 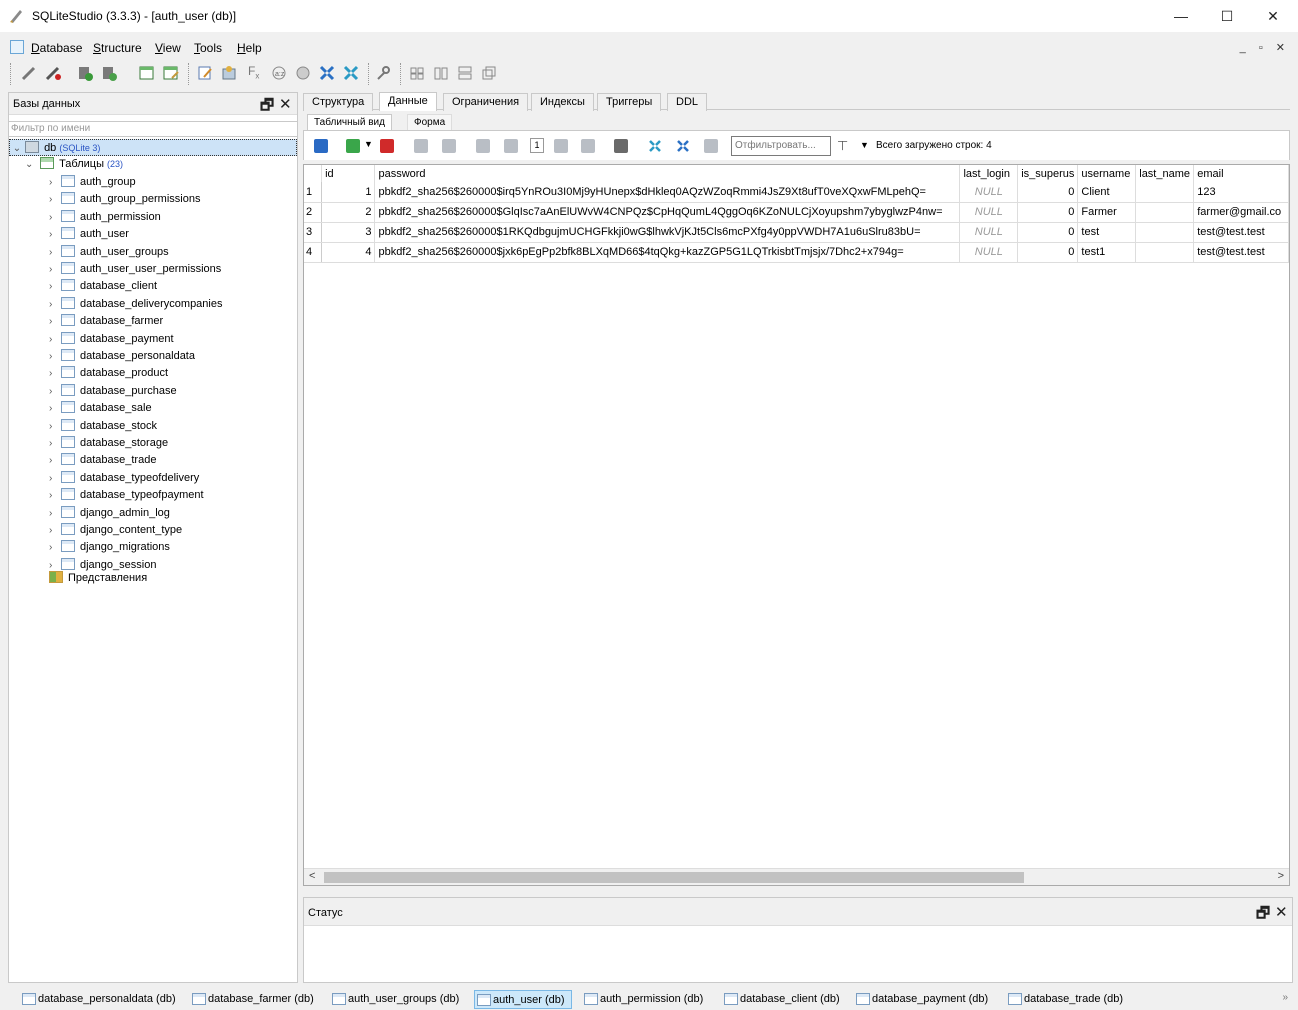 I want to click on prev-page-icon, so click(x=511, y=146).